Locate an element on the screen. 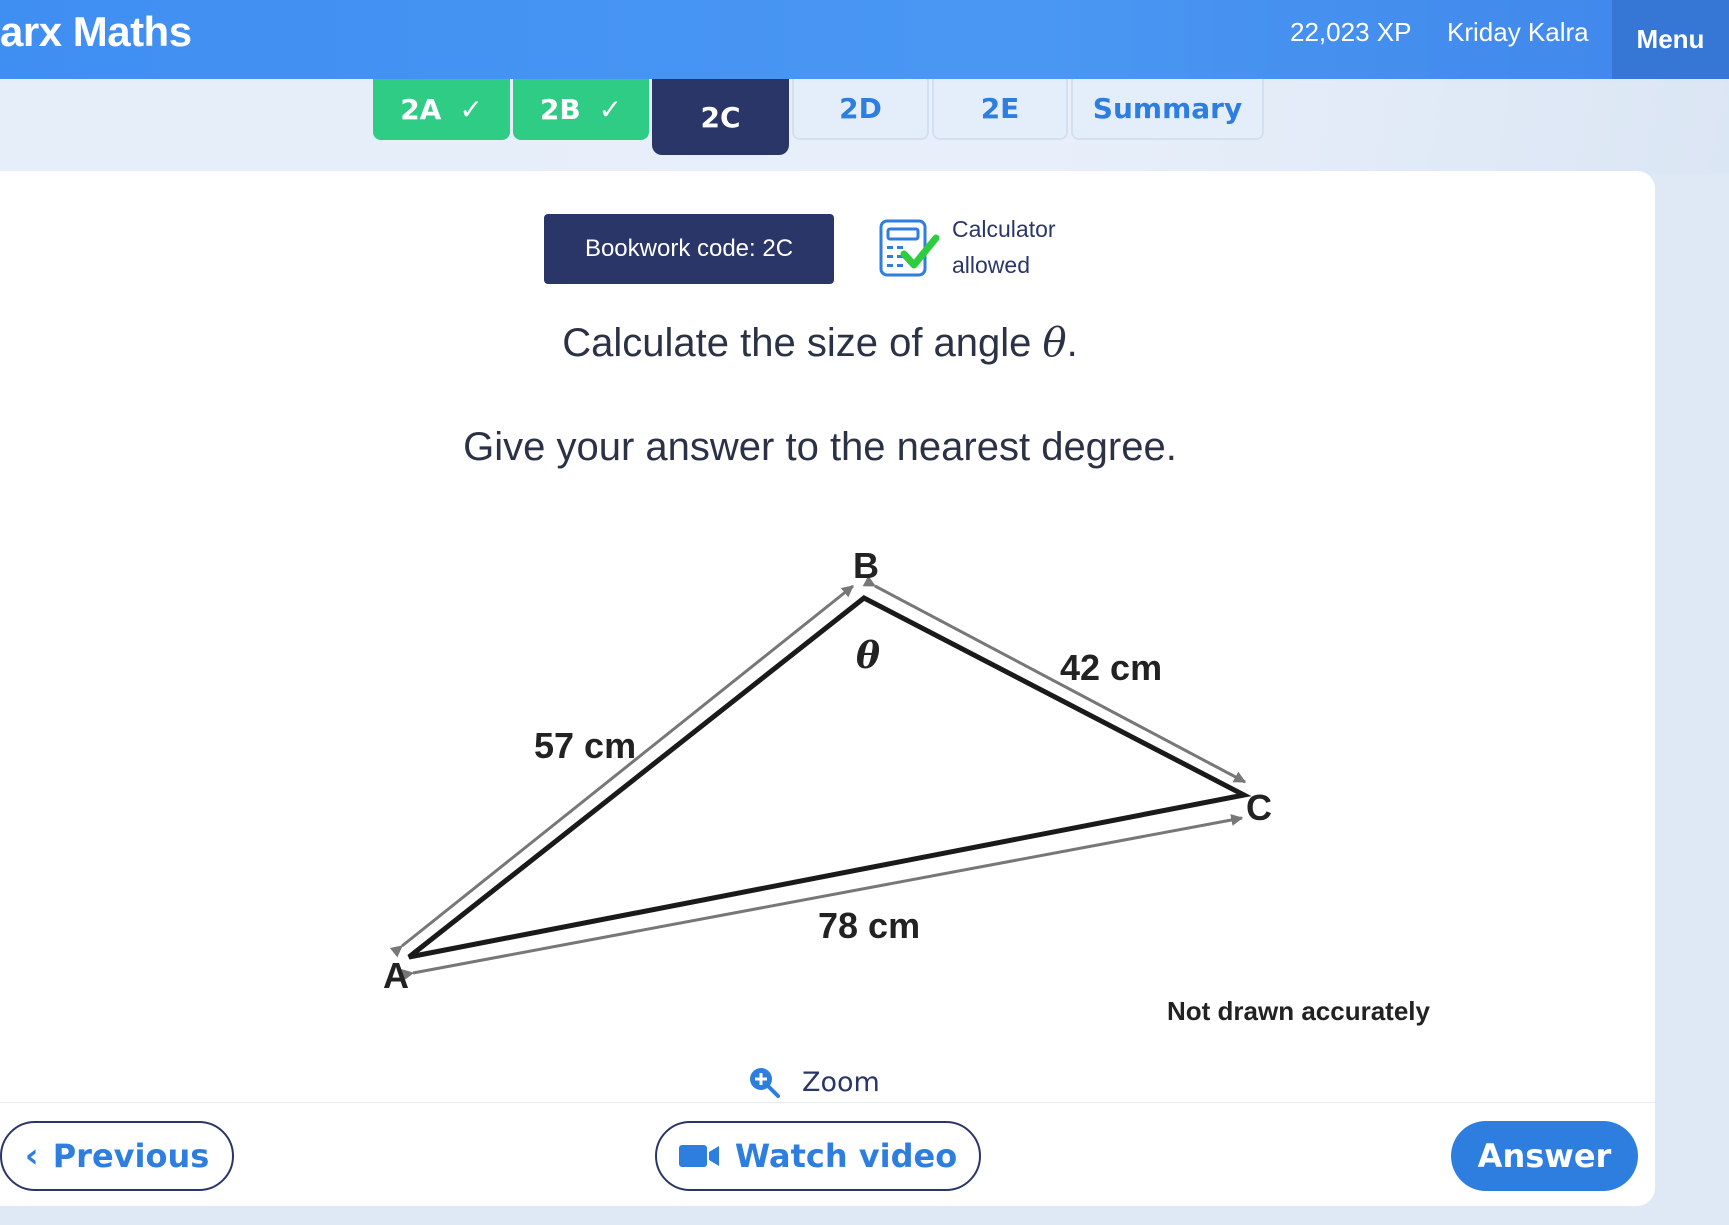  menu-button: Menu is located at coordinates (1670, 39).